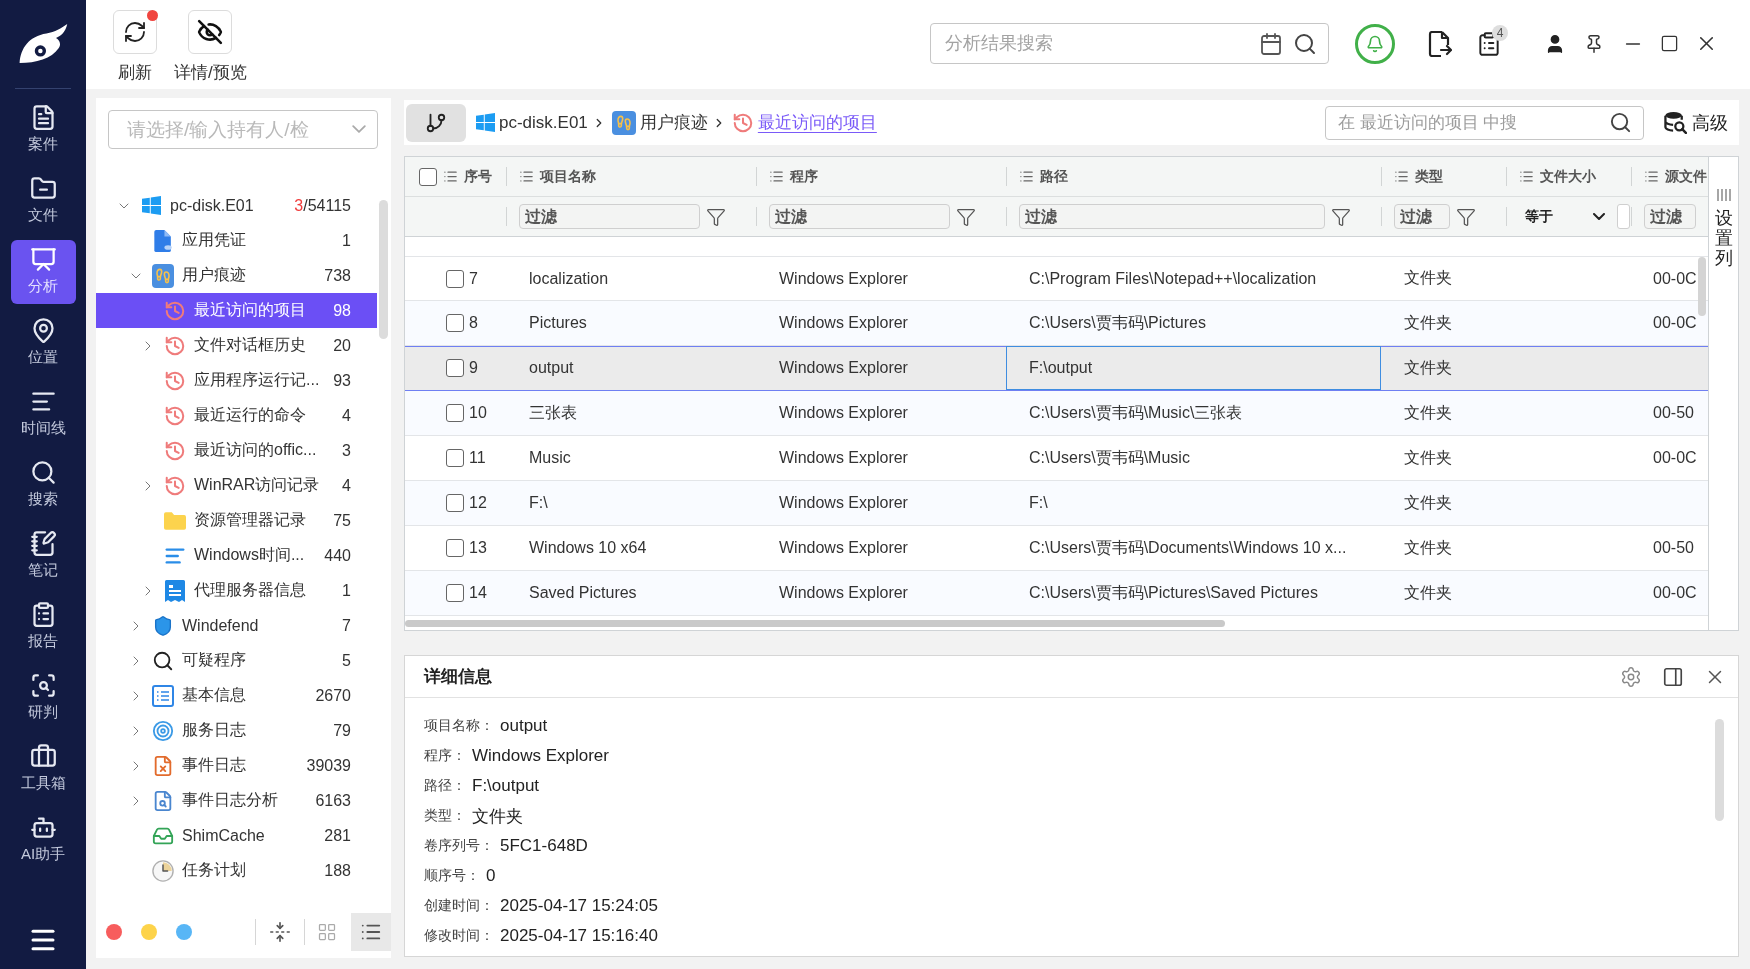 This screenshot has width=1750, height=969. Describe the element at coordinates (236, 275) in the screenshot. I see `tree-item: 用户痕迹 738` at that location.